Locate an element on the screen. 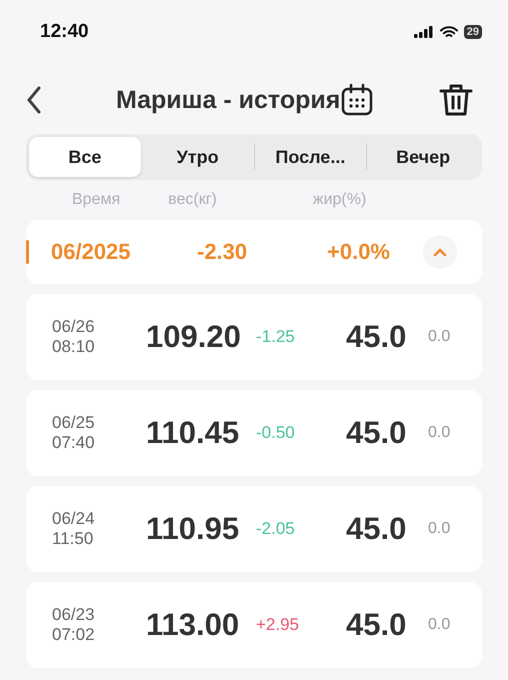 This screenshot has width=508, height=680. calendar-icon is located at coordinates (357, 100).